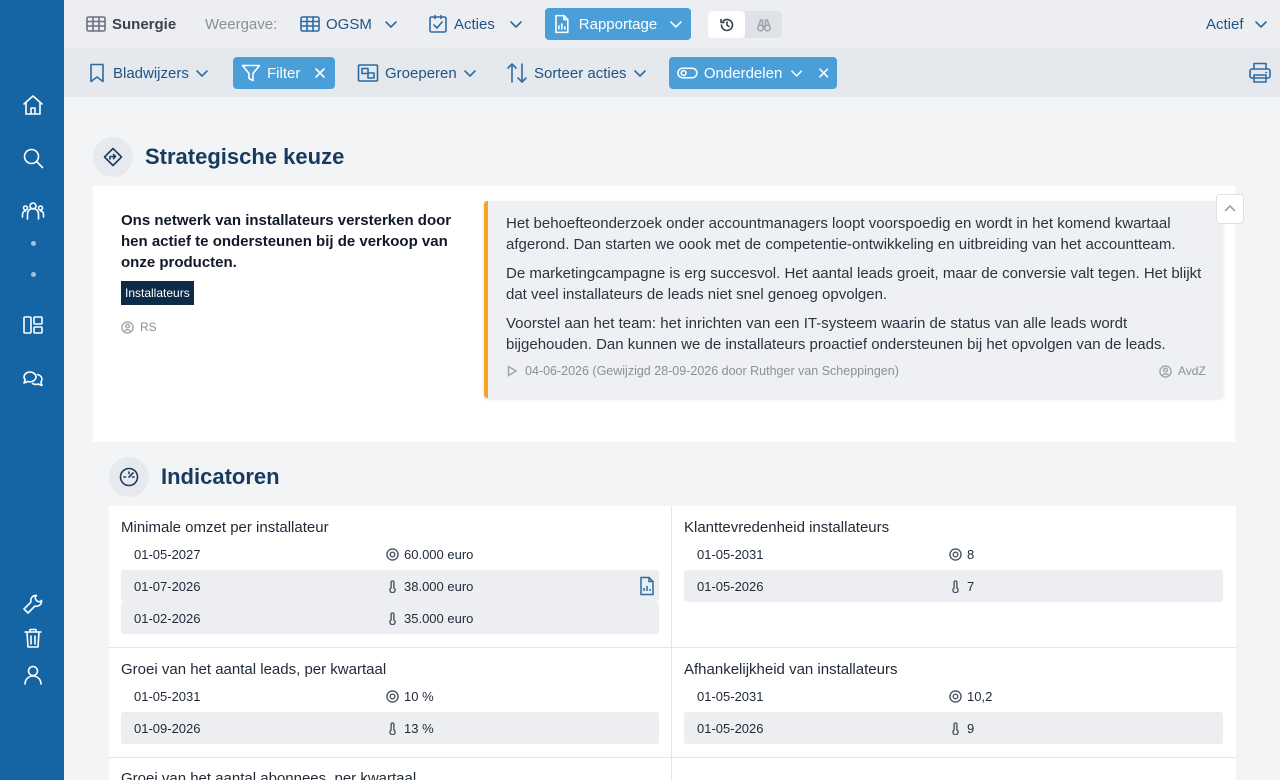 Image resolution: width=1280 pixels, height=780 pixels. I want to click on indicator-date: 01-05-2026, so click(730, 586).